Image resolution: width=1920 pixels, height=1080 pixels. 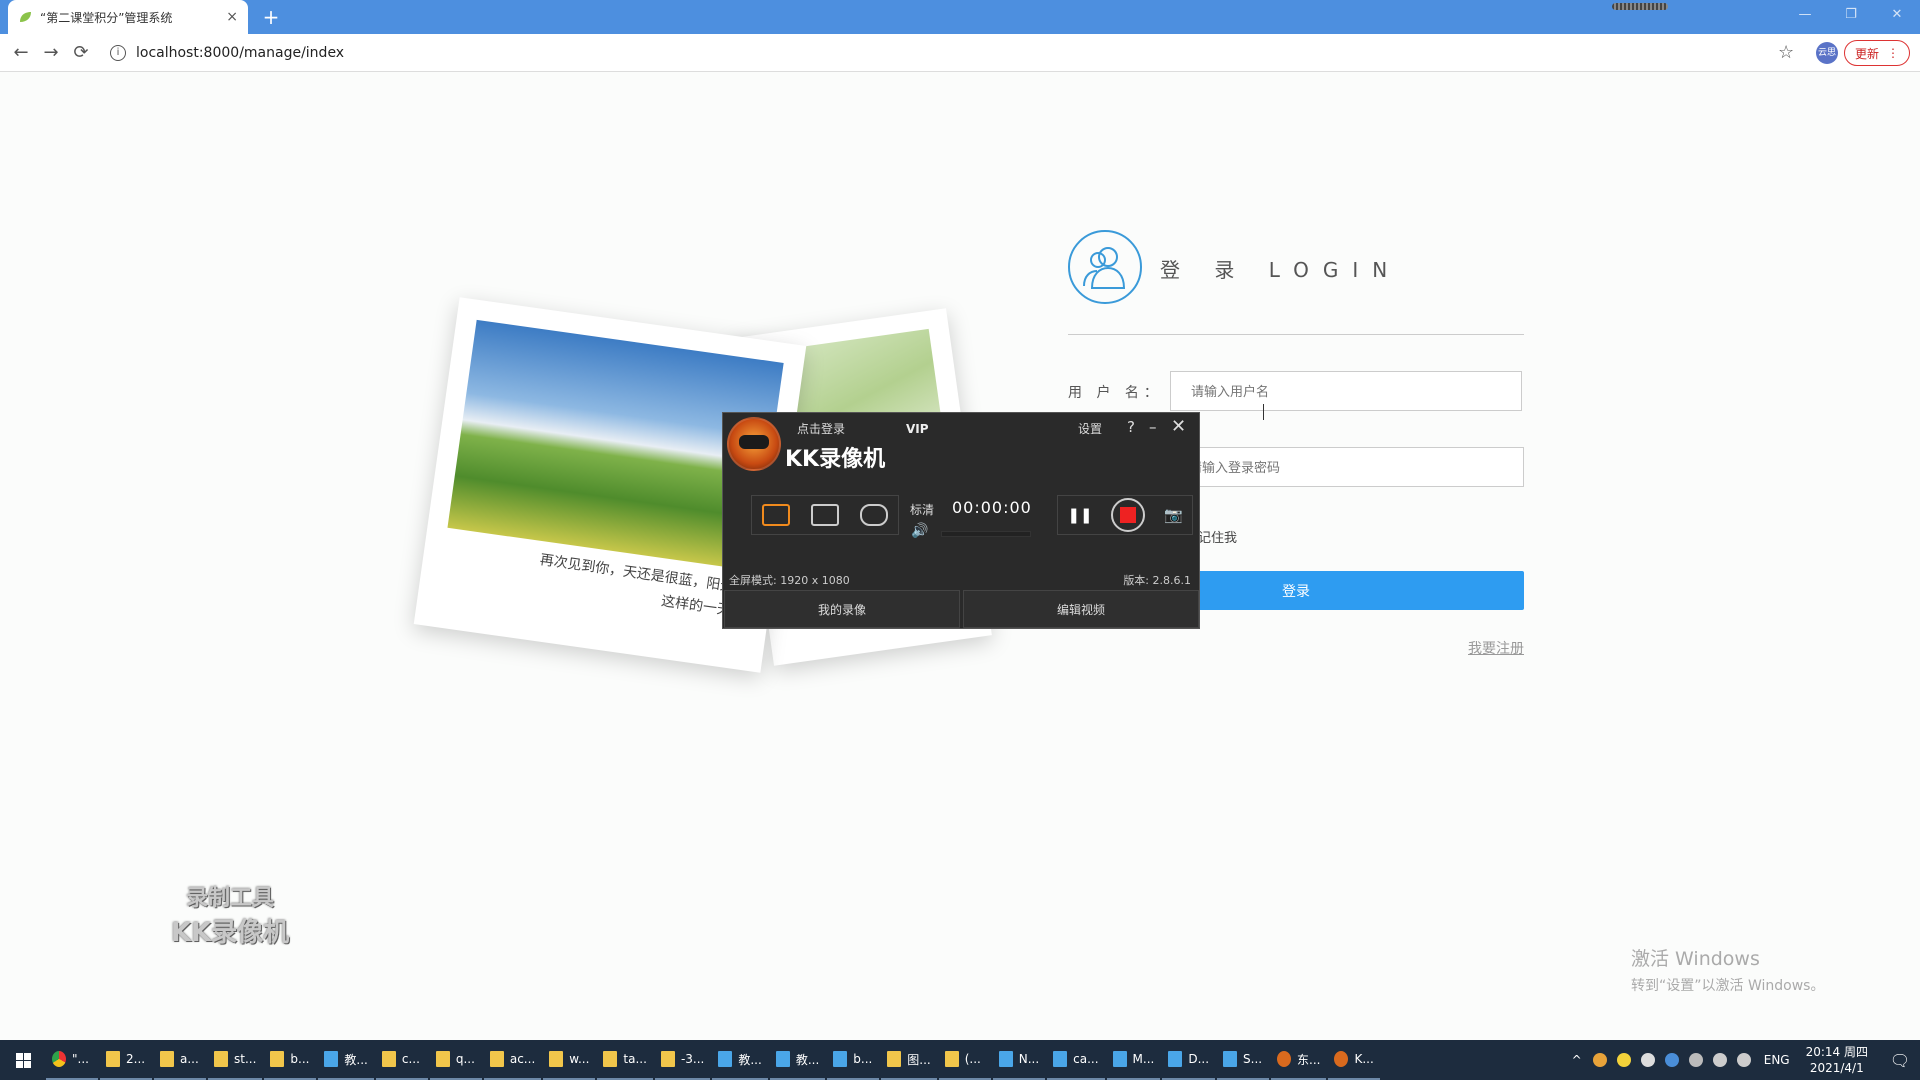 I want to click on more-menu-icon: ⋮, so click(x=1893, y=53).